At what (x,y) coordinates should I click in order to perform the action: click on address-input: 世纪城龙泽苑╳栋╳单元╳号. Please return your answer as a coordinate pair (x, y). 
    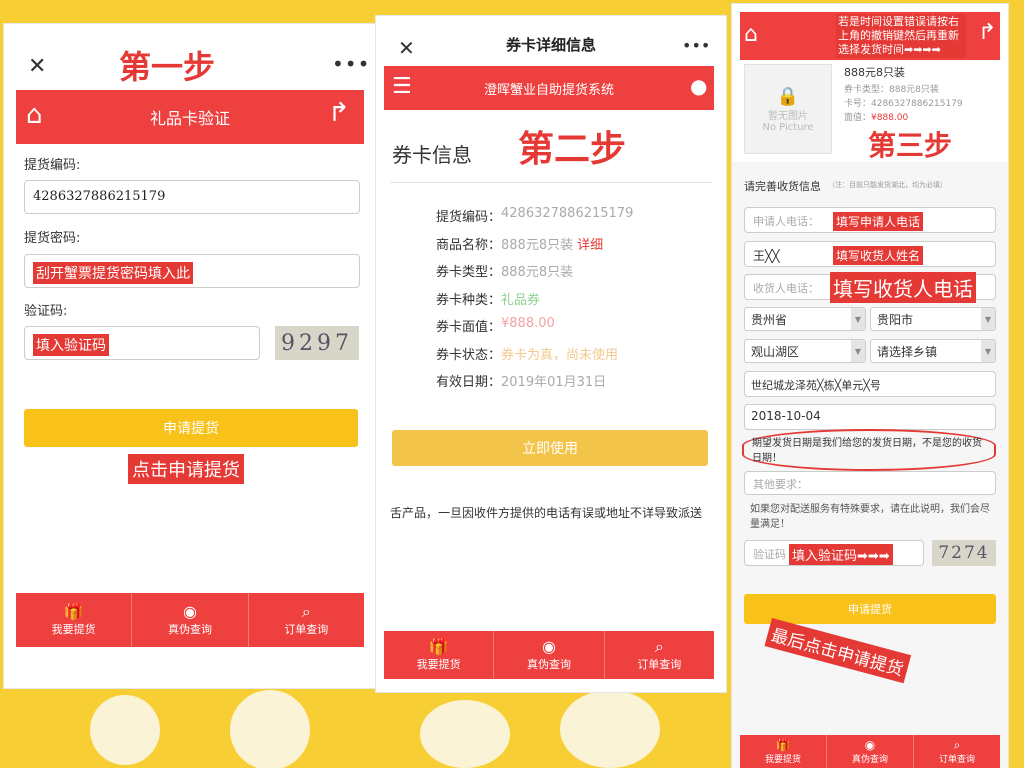
    Looking at the image, I should click on (870, 384).